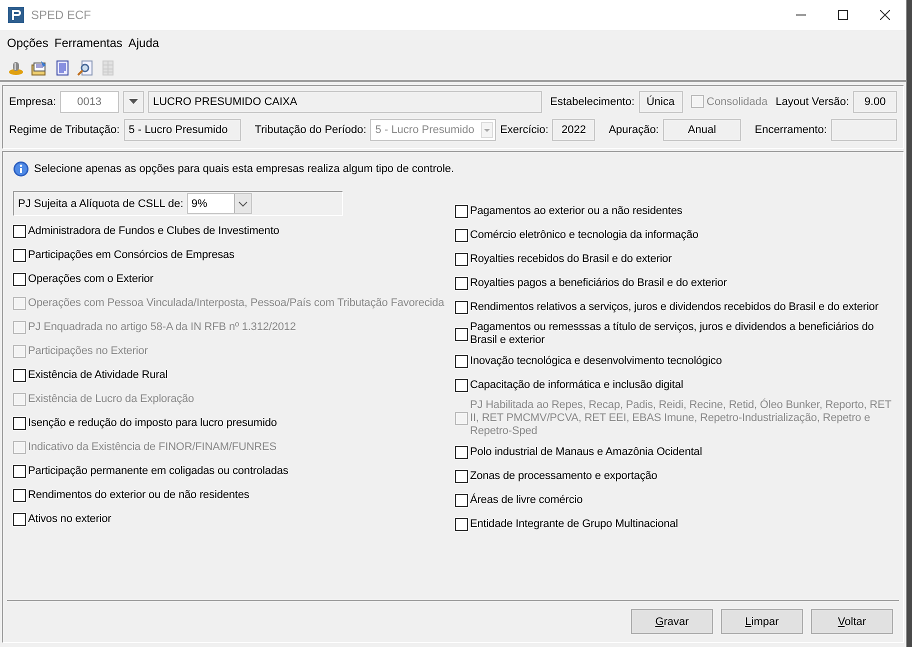  What do you see at coordinates (158, 471) in the screenshot?
I see `checkbox-label: Participação permanente em coligadas ou controladas` at bounding box center [158, 471].